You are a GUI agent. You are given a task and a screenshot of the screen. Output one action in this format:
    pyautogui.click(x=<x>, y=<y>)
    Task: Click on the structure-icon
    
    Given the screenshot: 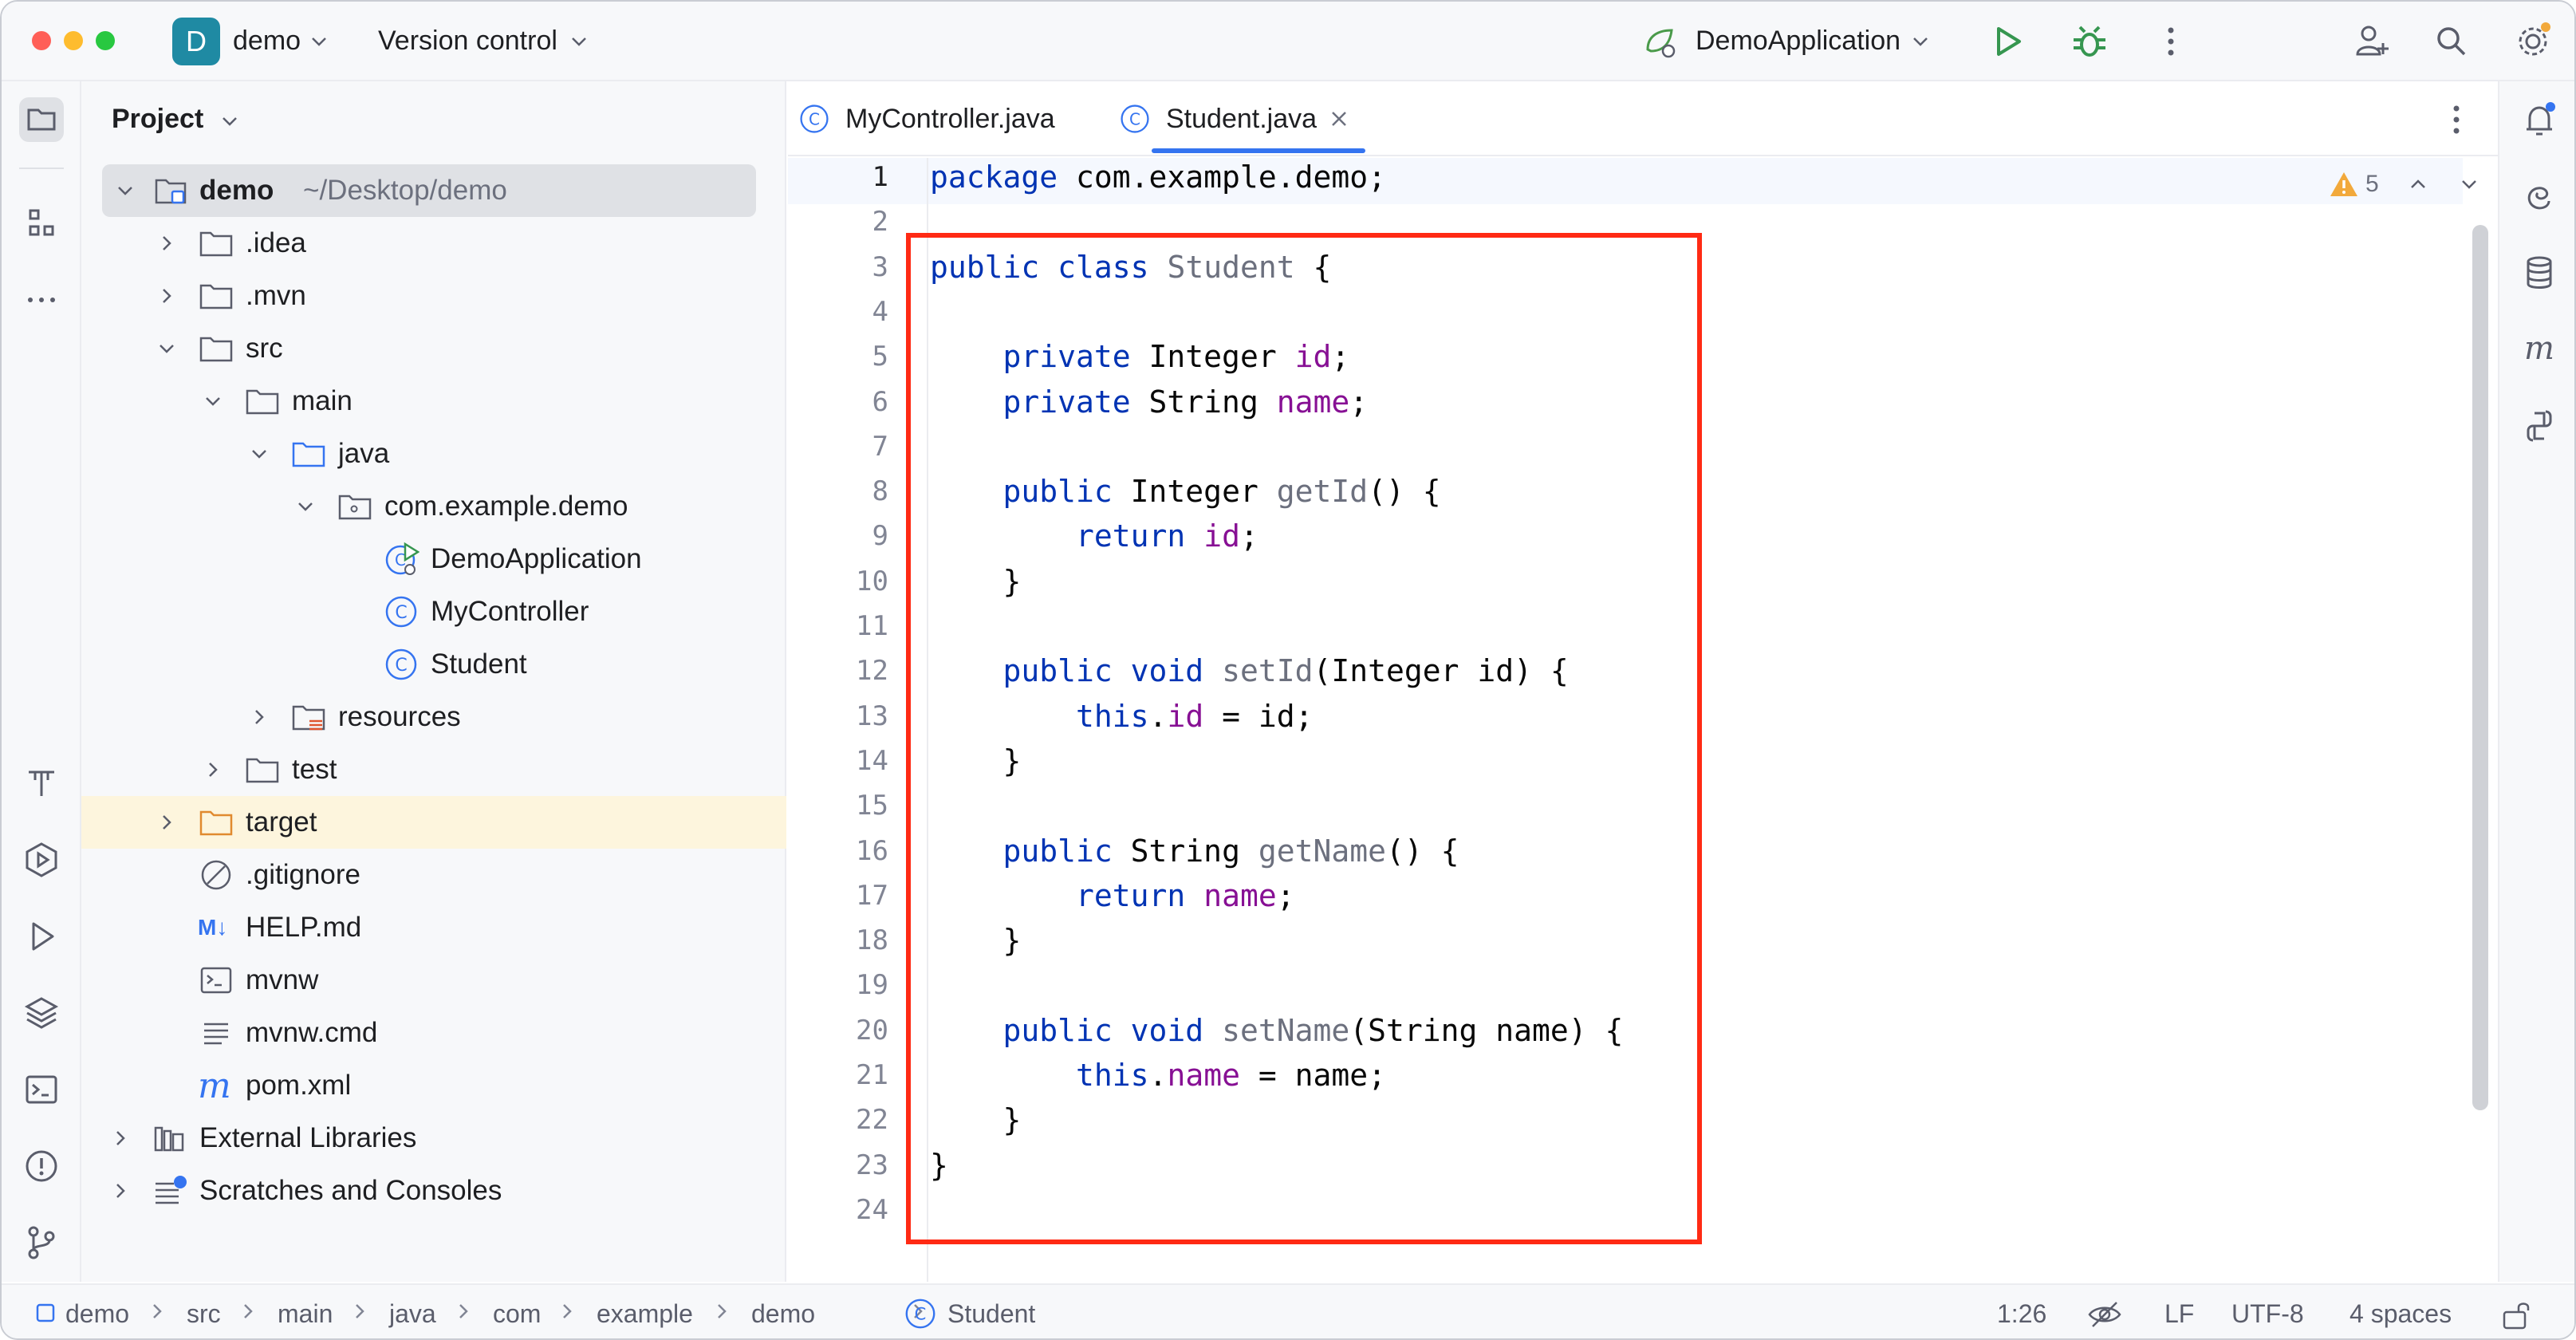 What is the action you would take?
    pyautogui.click(x=41, y=223)
    